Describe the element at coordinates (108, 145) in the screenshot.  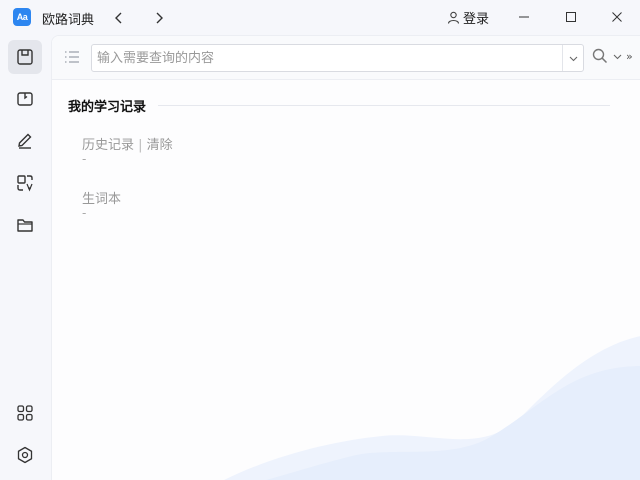
I see `history-label: 历史记录` at that location.